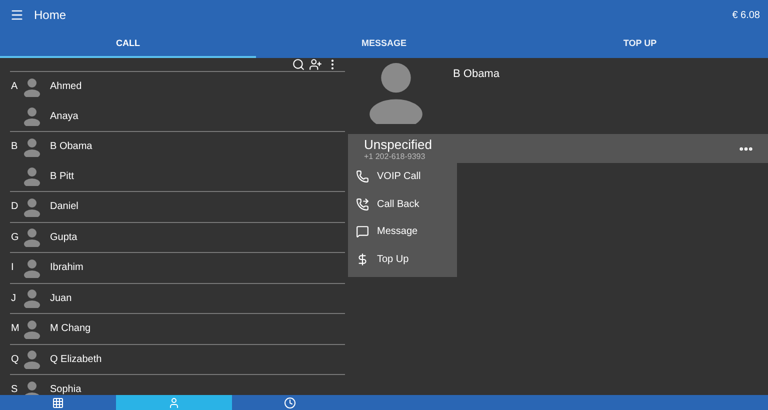  I want to click on menu-item: Call Back, so click(402, 204).